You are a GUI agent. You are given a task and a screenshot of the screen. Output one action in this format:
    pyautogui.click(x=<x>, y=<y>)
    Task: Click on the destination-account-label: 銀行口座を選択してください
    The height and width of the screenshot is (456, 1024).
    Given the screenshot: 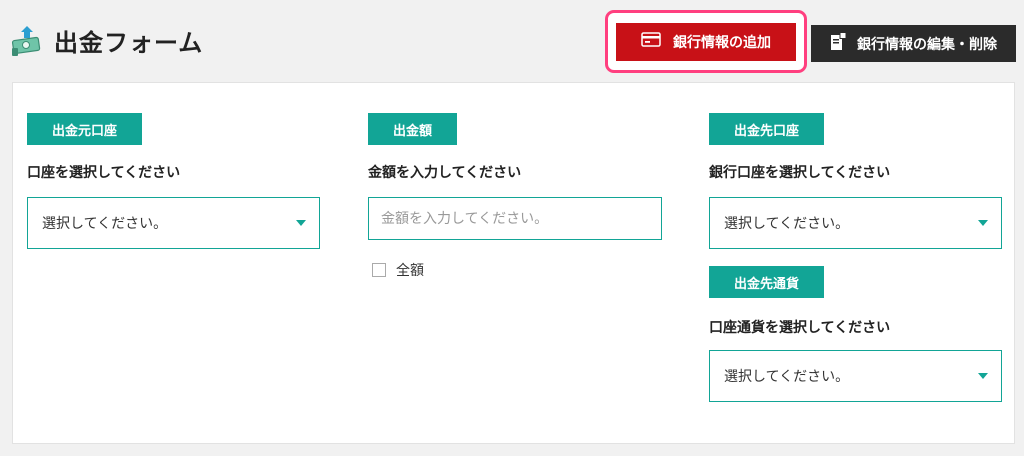 What is the action you would take?
    pyautogui.click(x=800, y=173)
    